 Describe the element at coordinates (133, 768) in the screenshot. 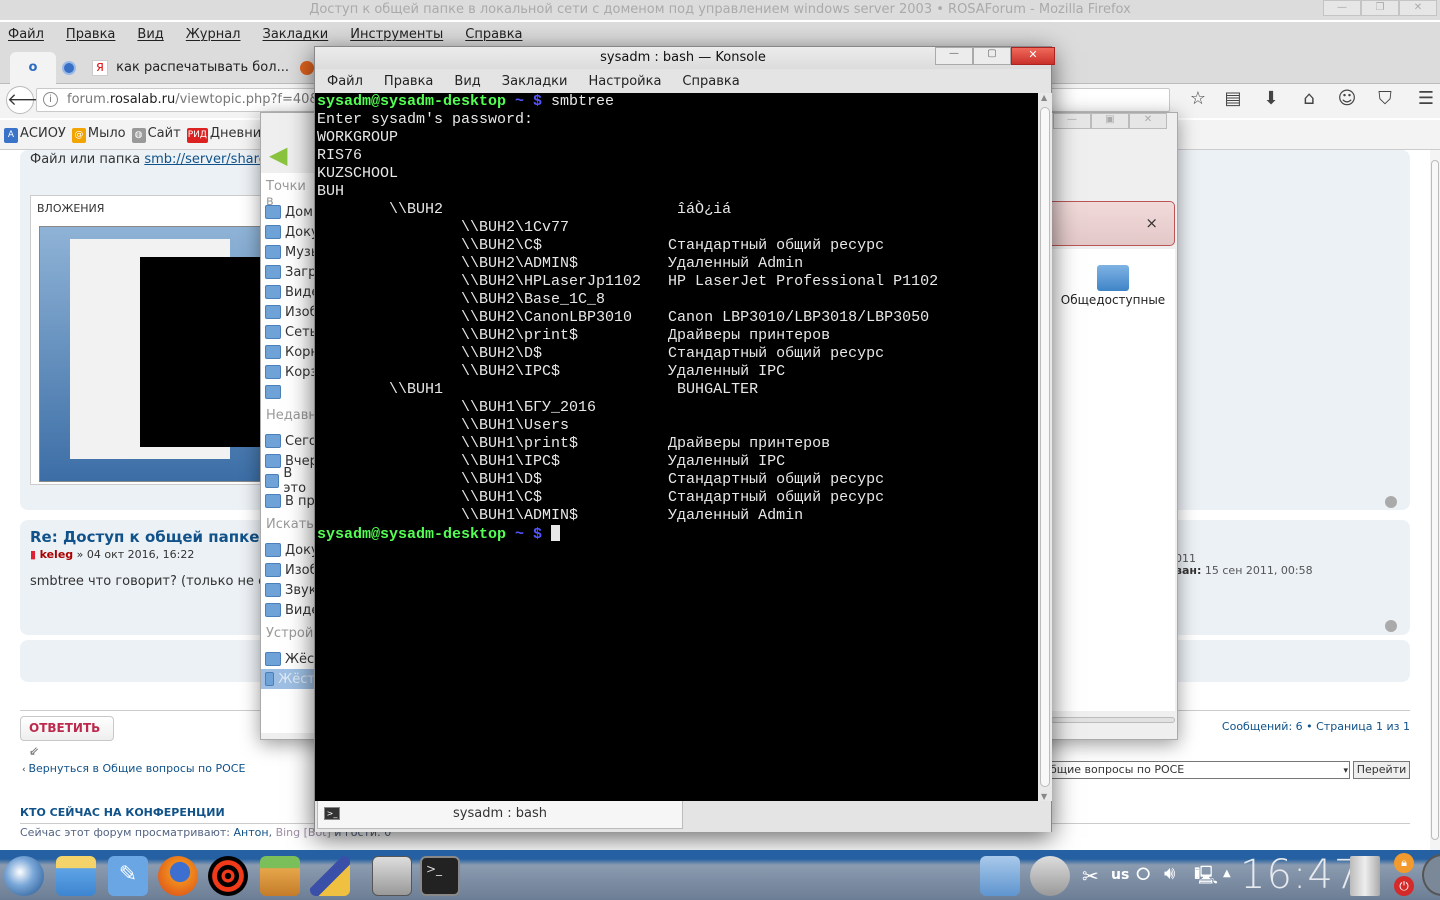

I see `back-link: ‹ Вернуться в Общие вопросы по РОСЕ` at that location.